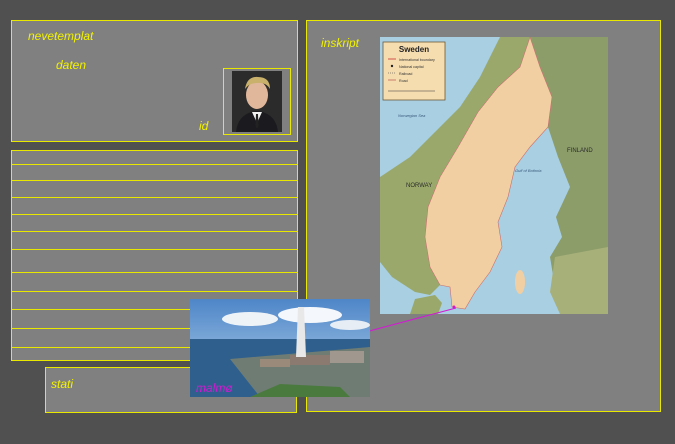 This screenshot has width=675, height=444. Describe the element at coordinates (417, 60) in the screenshot. I see `legend-item: International boundary` at that location.